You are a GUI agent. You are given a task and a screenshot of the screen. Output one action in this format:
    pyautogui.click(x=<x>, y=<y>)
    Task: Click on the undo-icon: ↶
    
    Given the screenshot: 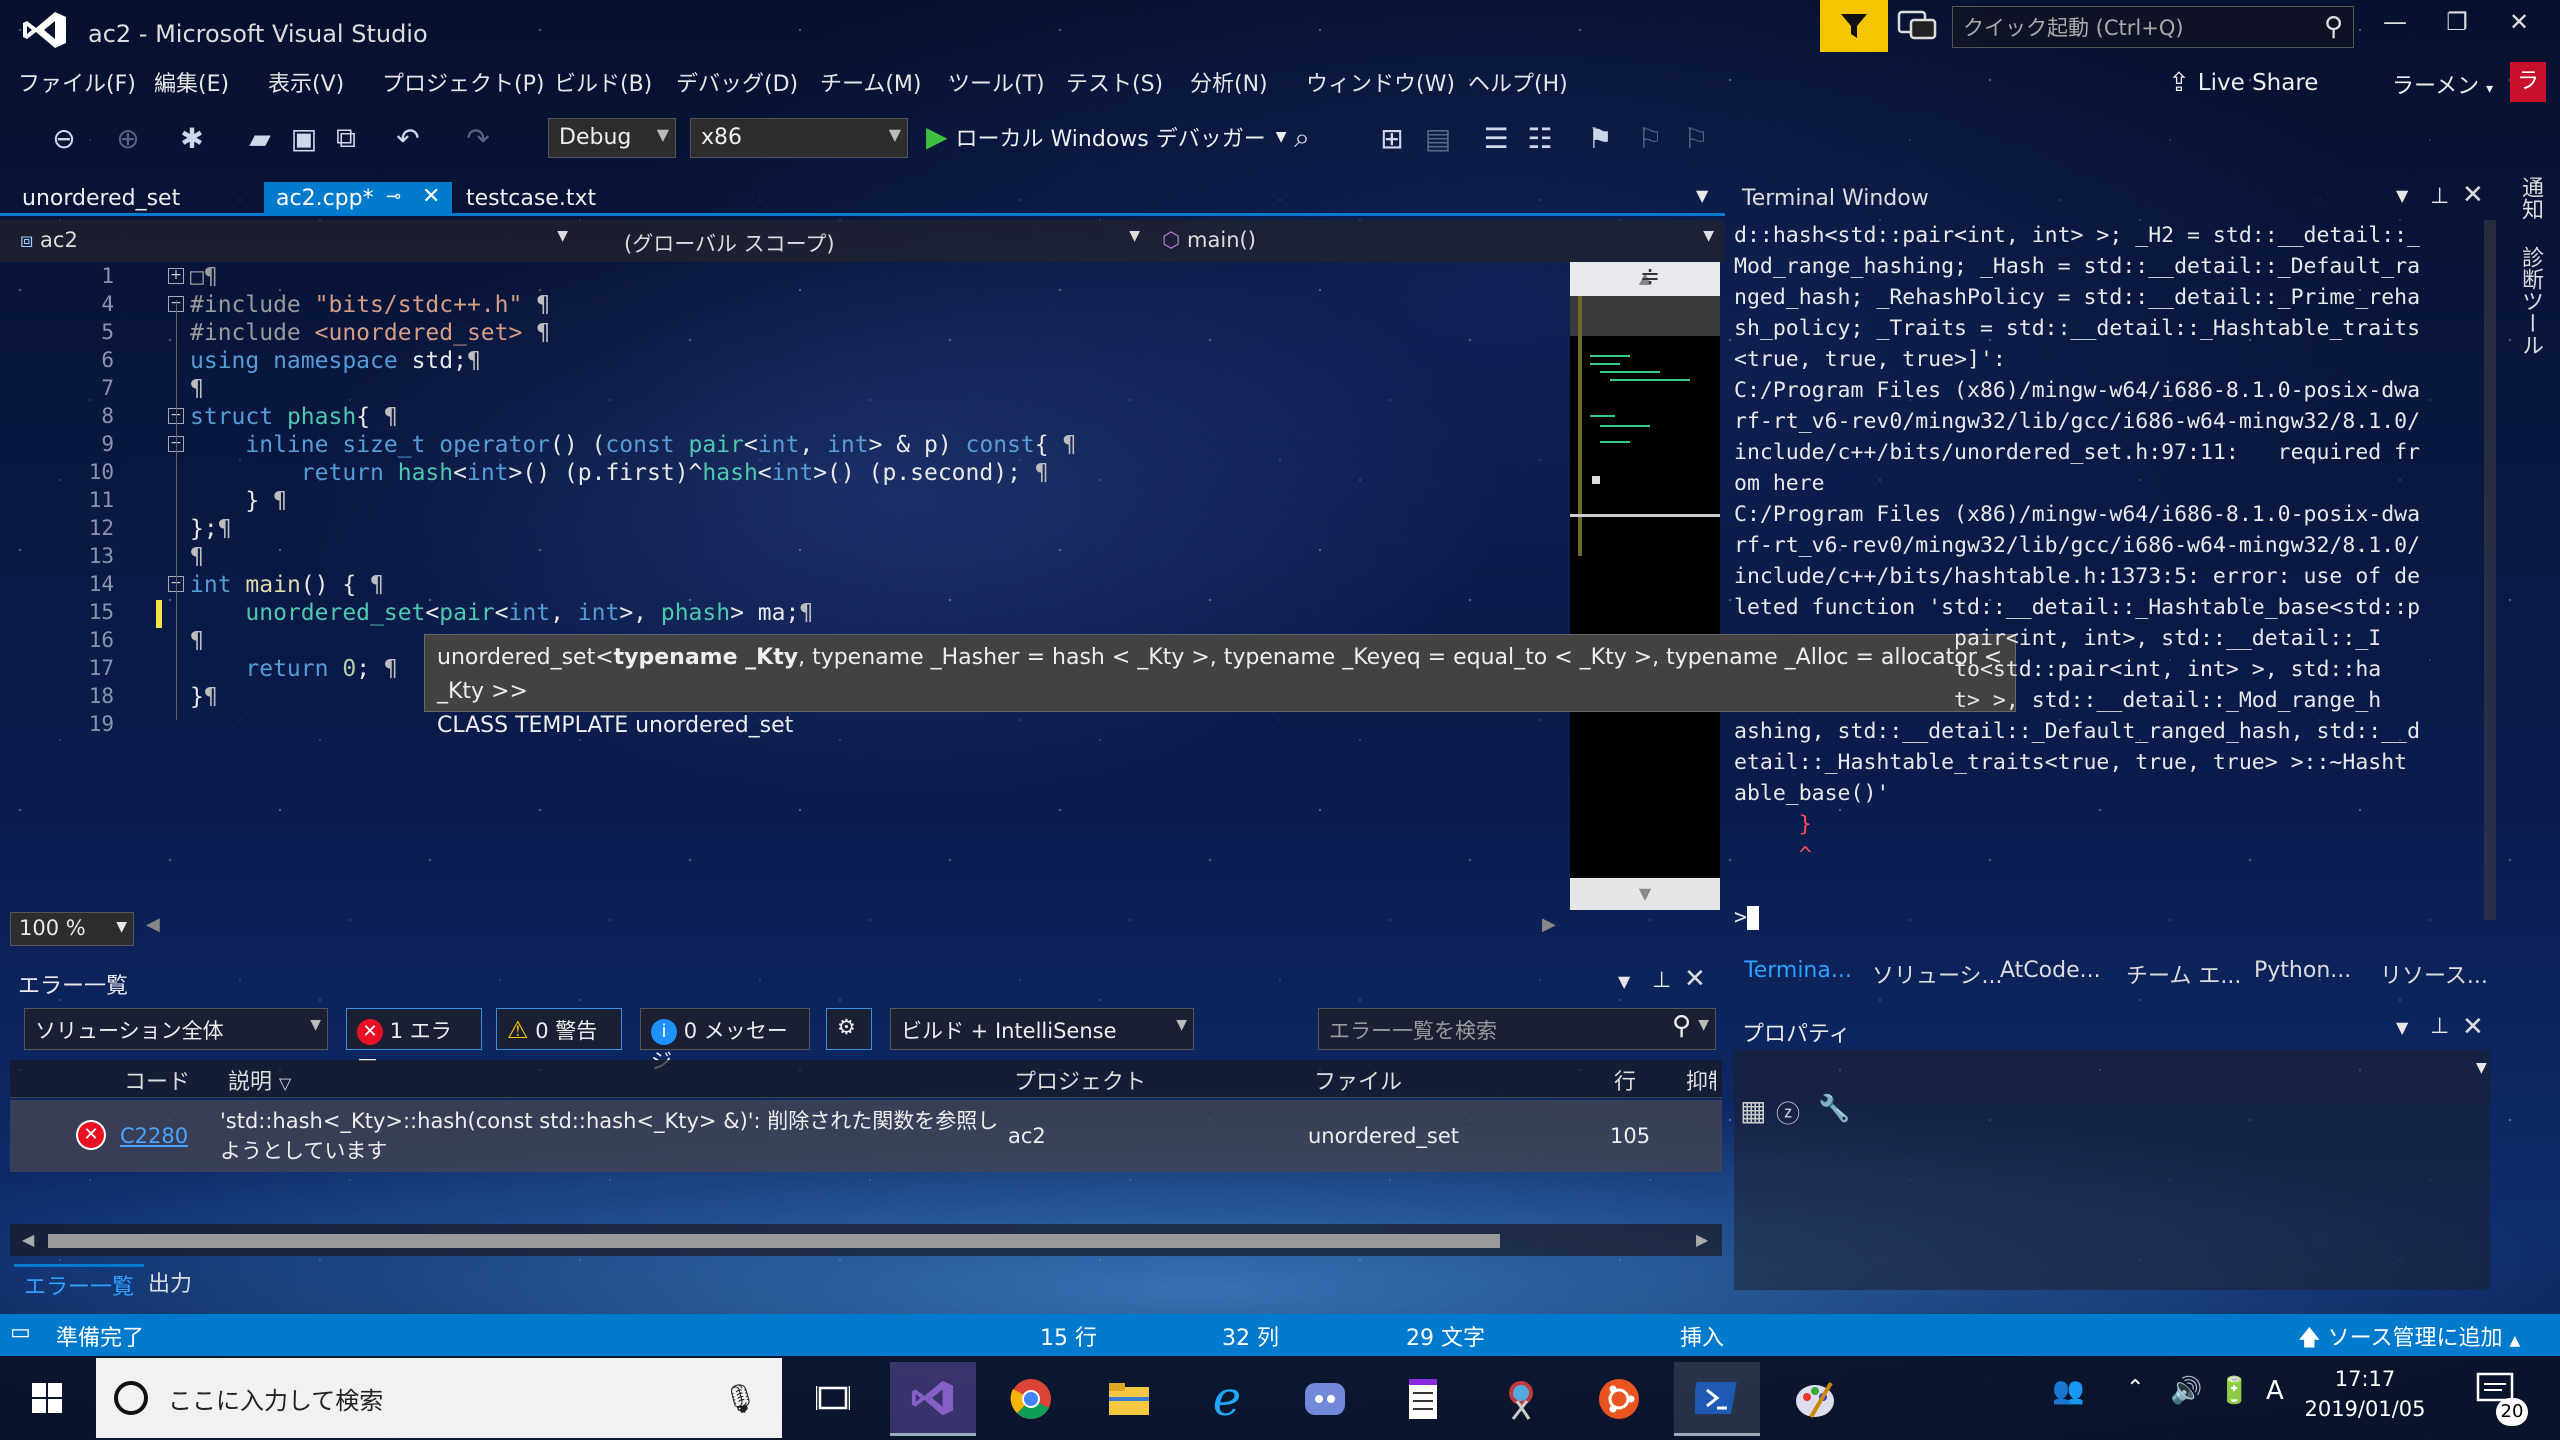 What is the action you would take?
    pyautogui.click(x=408, y=138)
    